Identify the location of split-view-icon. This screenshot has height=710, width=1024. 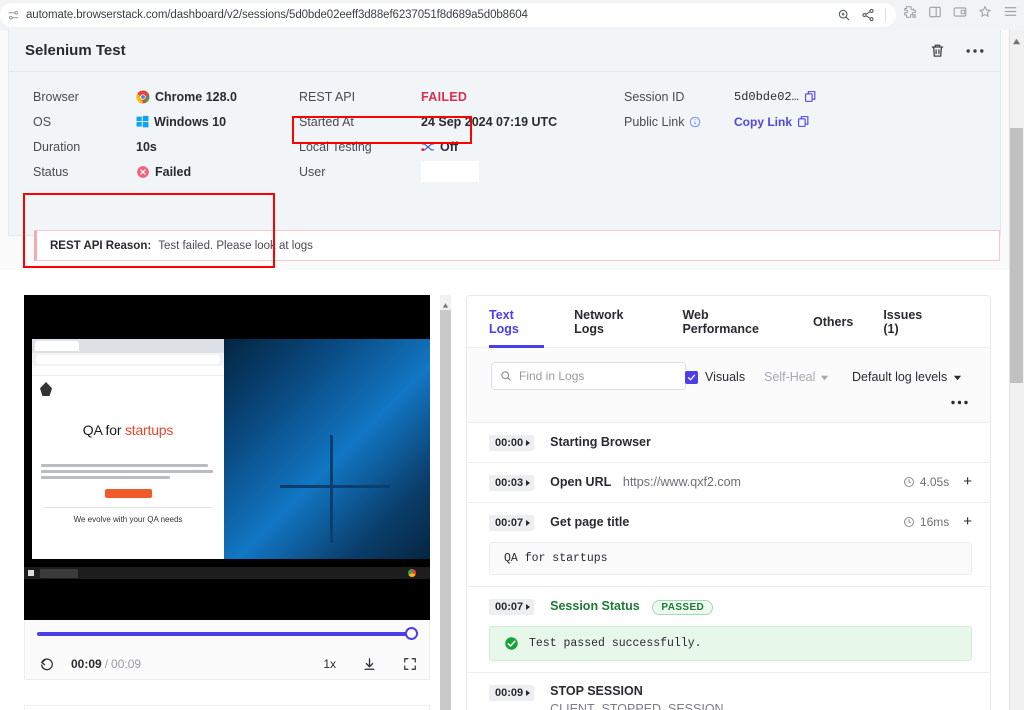
(960, 12).